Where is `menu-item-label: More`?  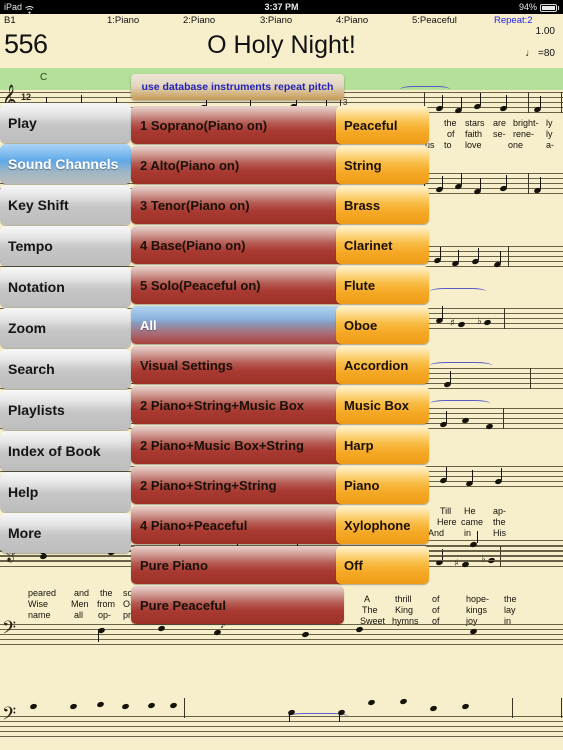 menu-item-label: More is located at coordinates (25, 533).